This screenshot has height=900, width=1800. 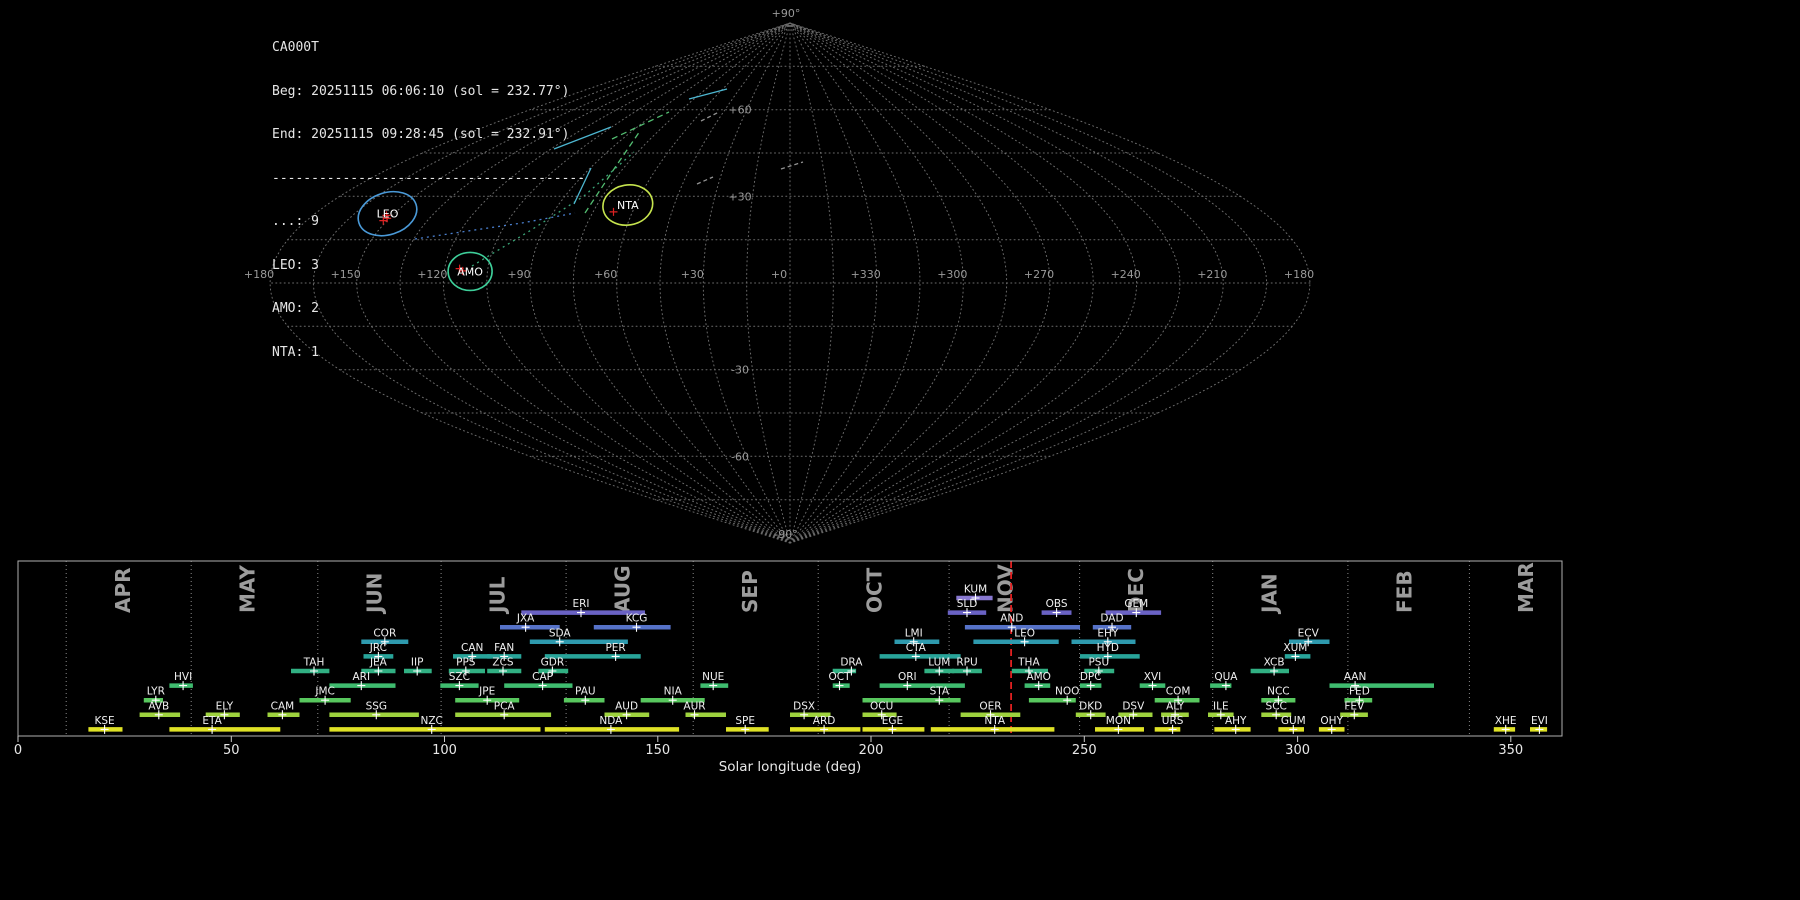 I want to click on count-amo: AMO: 2, so click(x=295, y=308).